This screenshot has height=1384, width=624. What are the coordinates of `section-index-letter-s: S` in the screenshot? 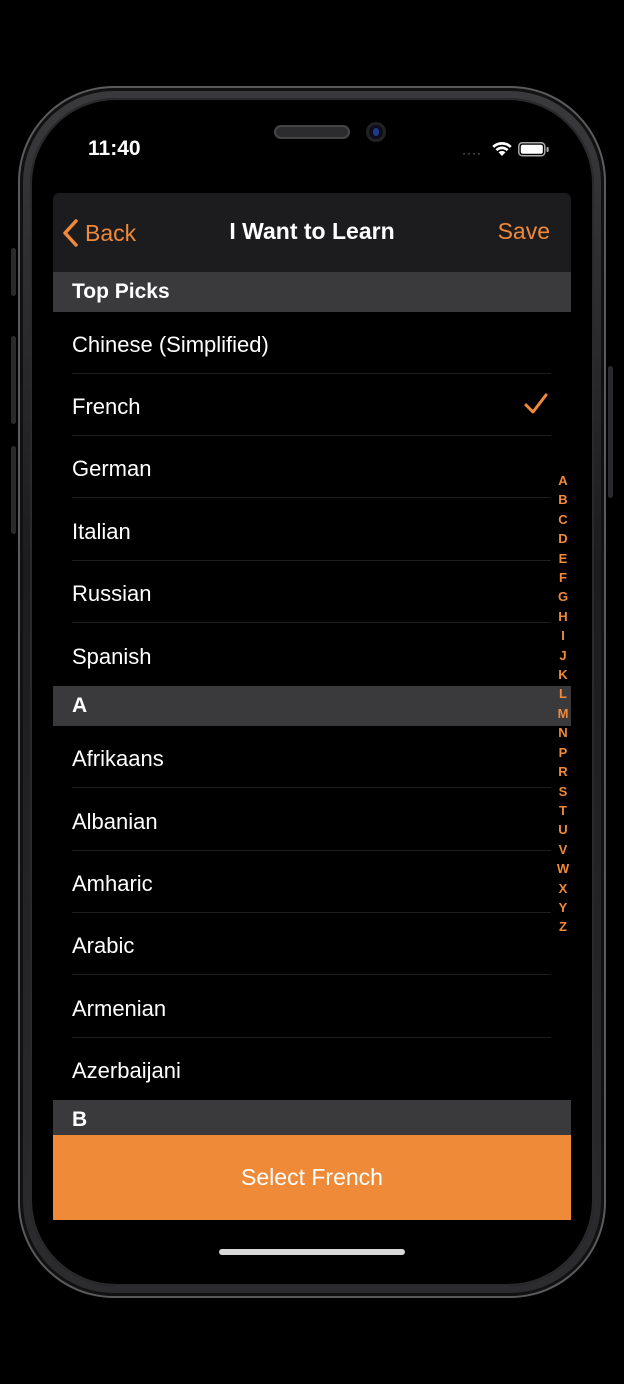 It's located at (562, 791).